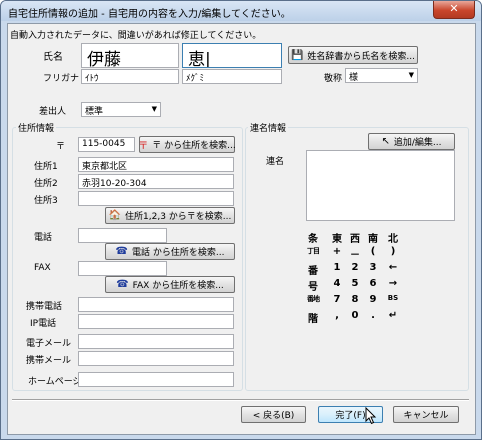 This screenshot has width=482, height=440. What do you see at coordinates (61, 147) in the screenshot?
I see `postal-label: 〒` at bounding box center [61, 147].